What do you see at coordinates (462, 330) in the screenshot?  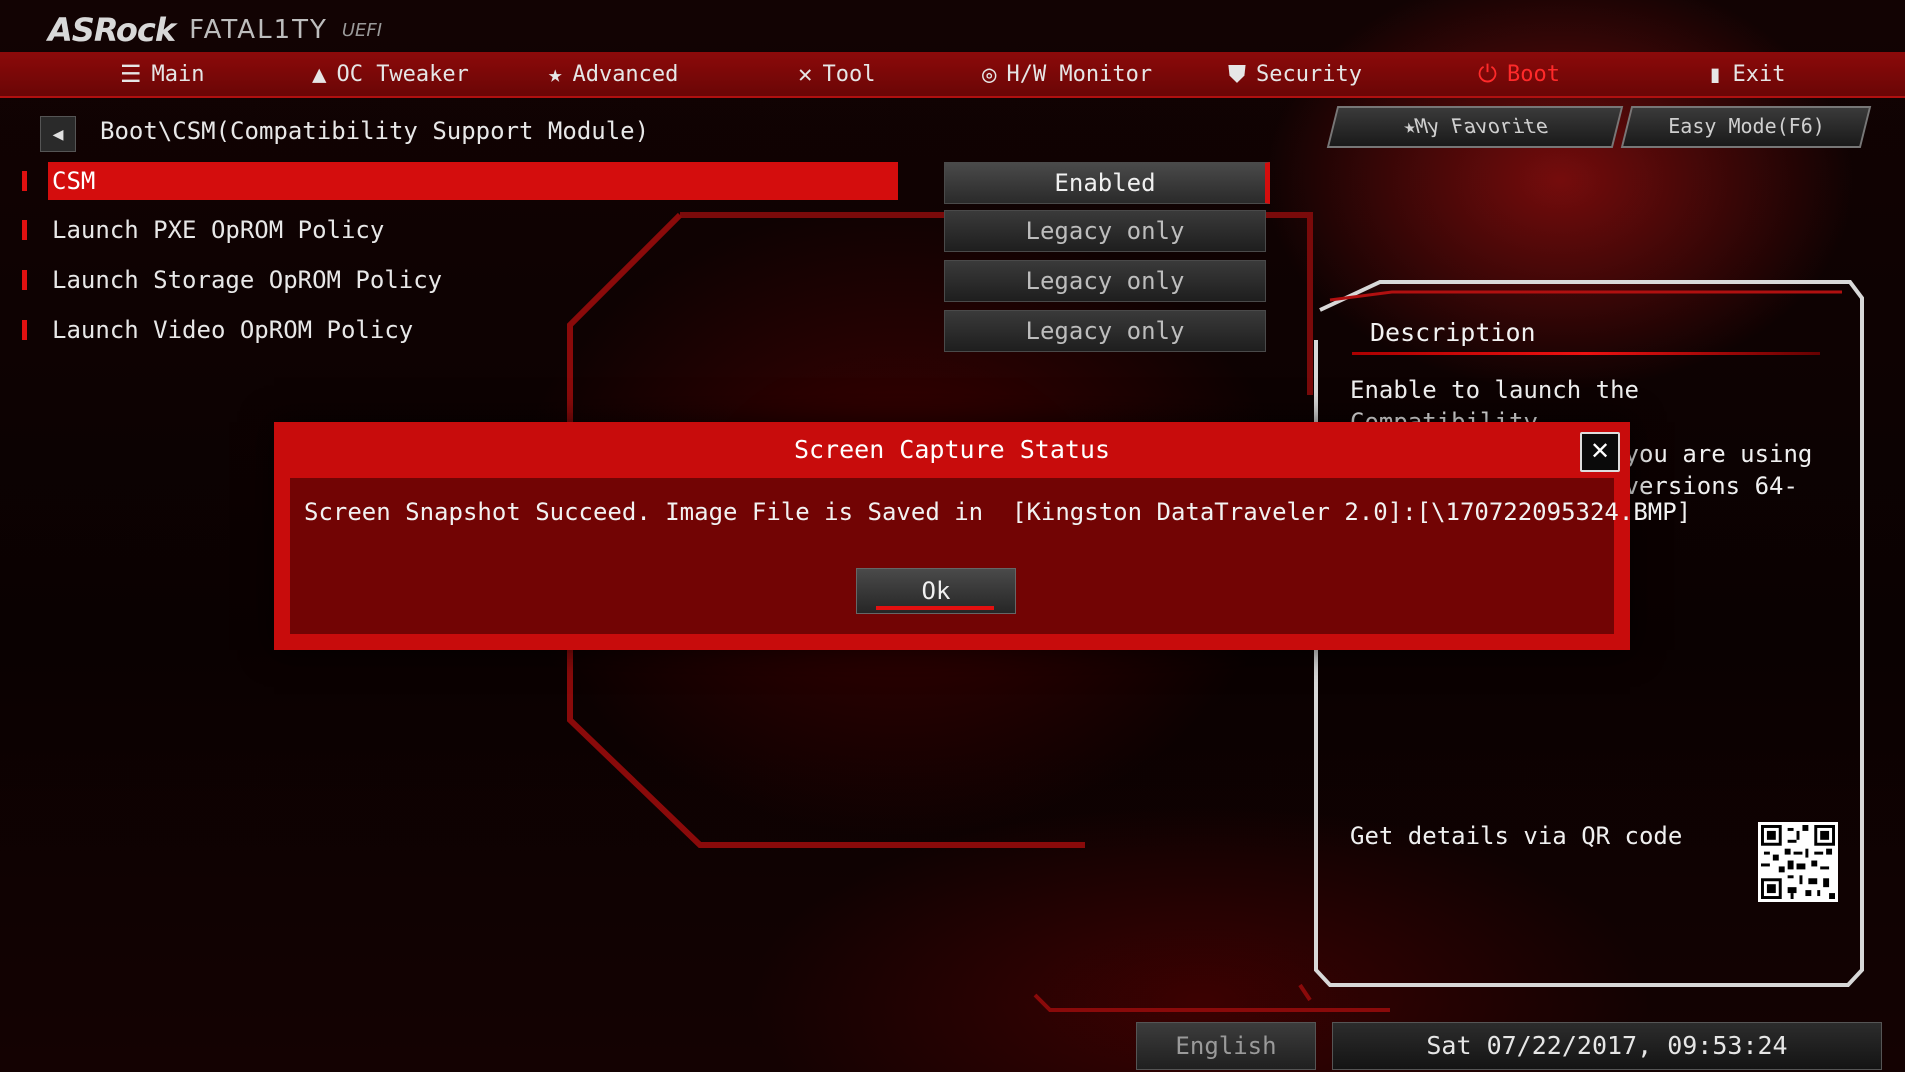 I see `setting-row-video-oprom: Launch Video OpROM Policy` at bounding box center [462, 330].